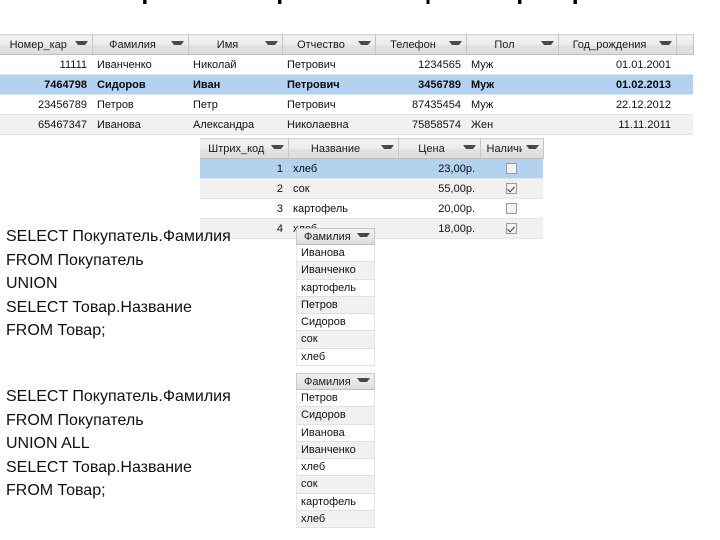 The width and height of the screenshot is (720, 540). I want to click on cell-pokupatel-0: 11111, so click(46, 64).